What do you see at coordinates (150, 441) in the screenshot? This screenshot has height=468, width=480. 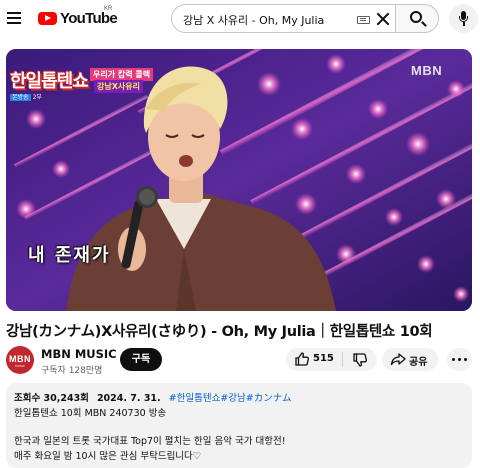 I see `description-line: 한국과 일본의 트롯 국가대표 Top7이 펼치는 한일 음악 국가 대항전!` at bounding box center [150, 441].